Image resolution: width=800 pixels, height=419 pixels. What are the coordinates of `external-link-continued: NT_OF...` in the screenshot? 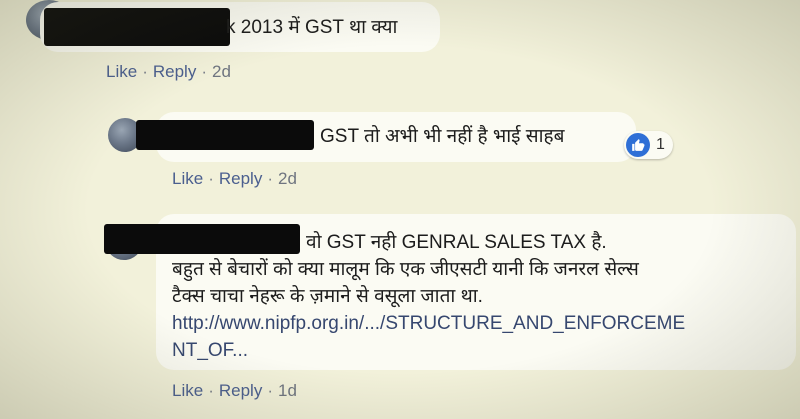 It's located at (428, 350).